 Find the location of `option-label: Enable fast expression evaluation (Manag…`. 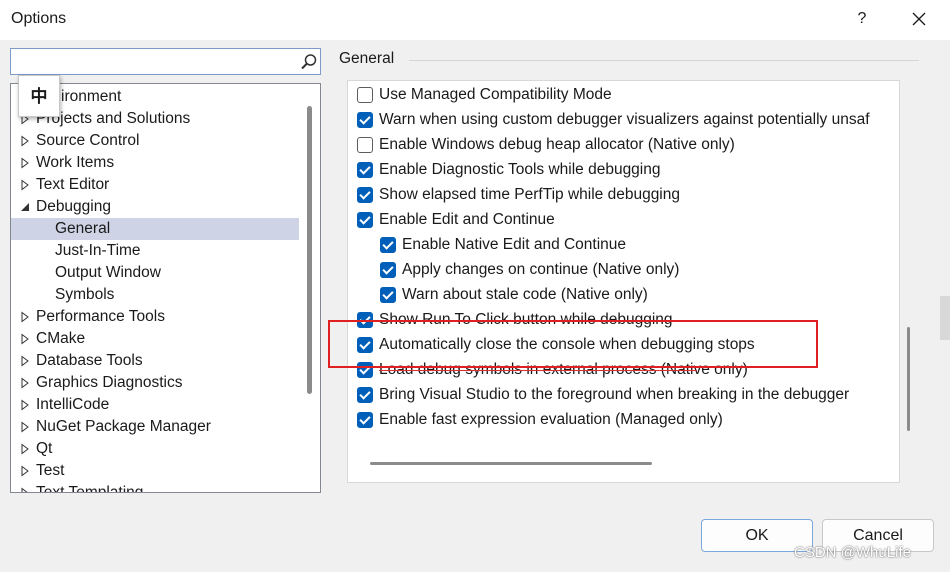

option-label: Enable fast expression evaluation (Manag… is located at coordinates (551, 419).